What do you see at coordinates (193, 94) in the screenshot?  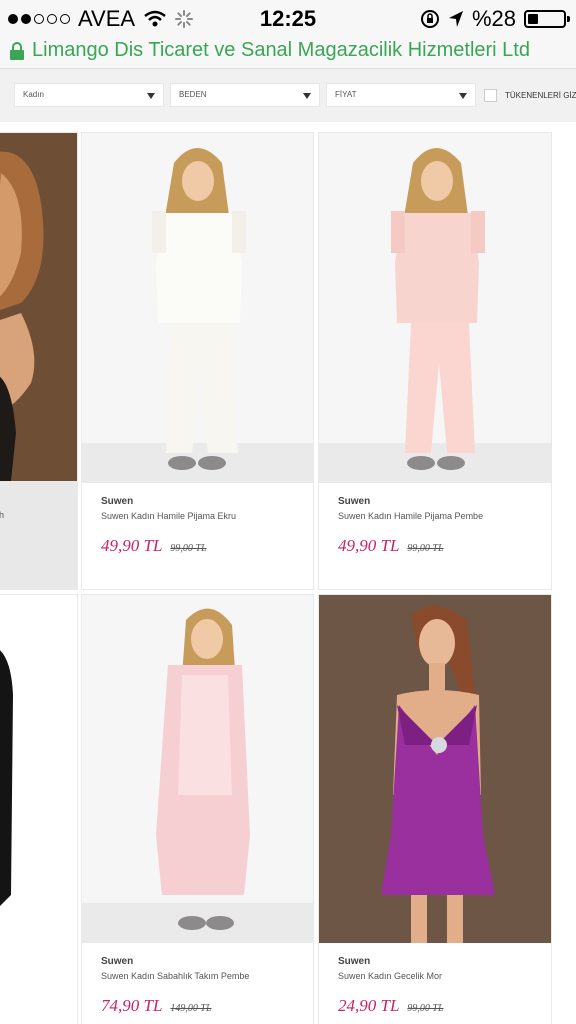 I see `size-select-value: BEDEN` at bounding box center [193, 94].